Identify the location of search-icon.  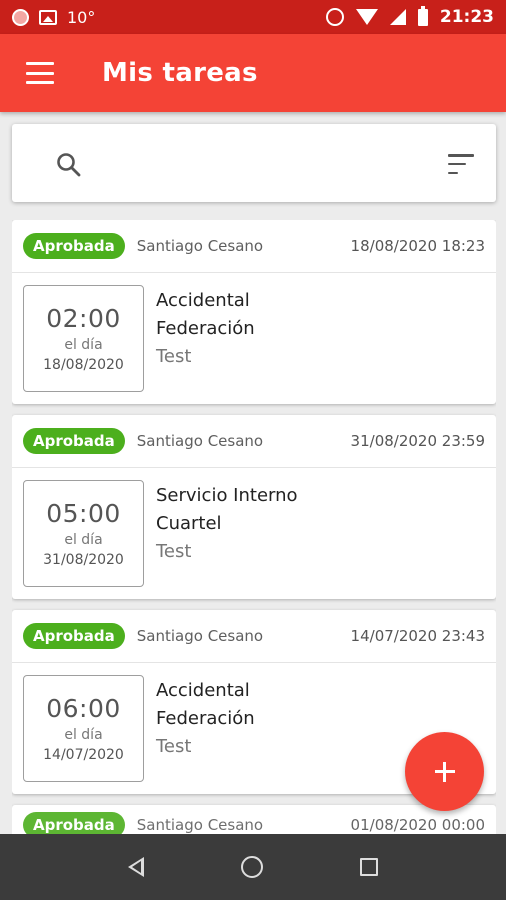
(69, 165).